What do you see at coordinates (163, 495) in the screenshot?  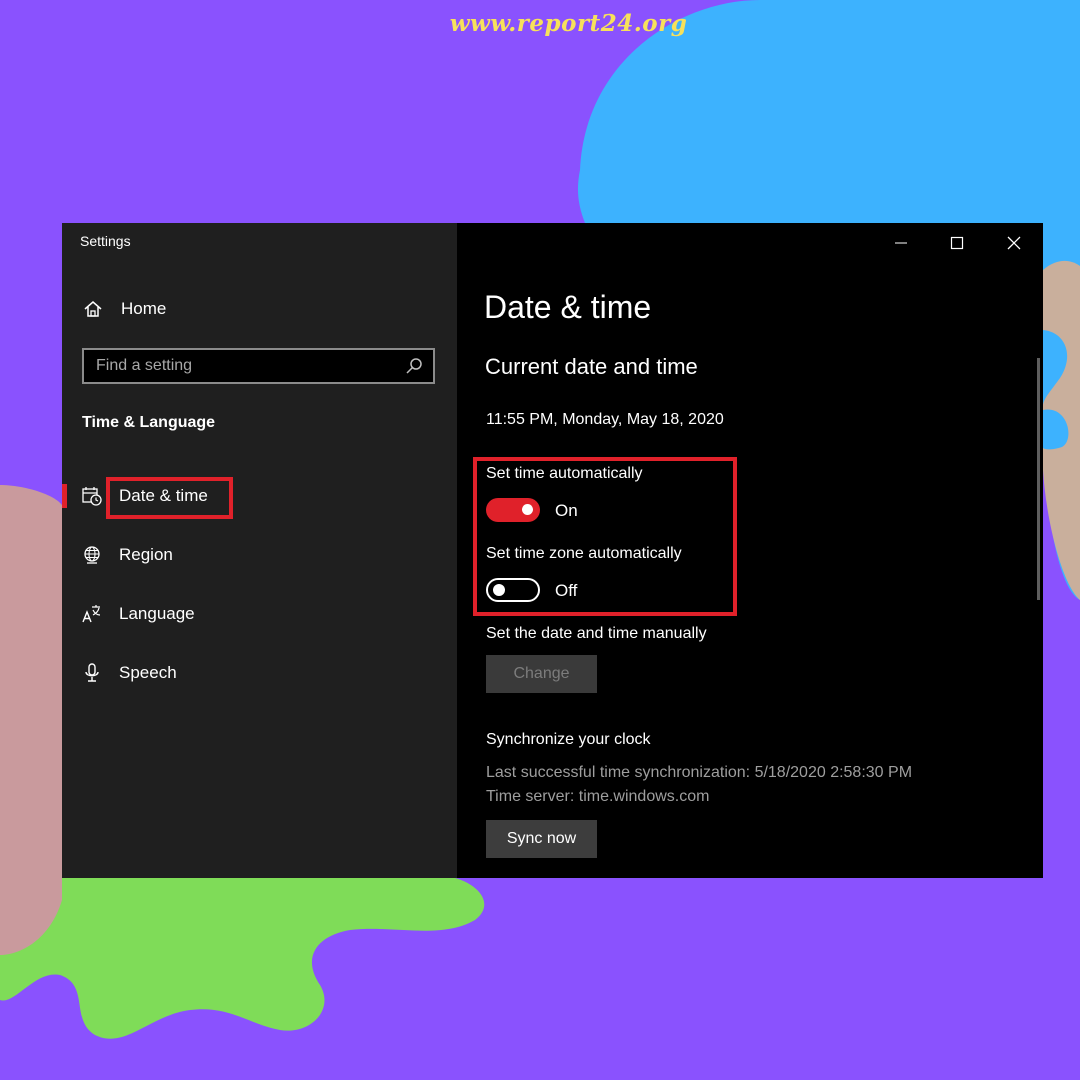 I see `sidebar-item-label: Date & time` at bounding box center [163, 495].